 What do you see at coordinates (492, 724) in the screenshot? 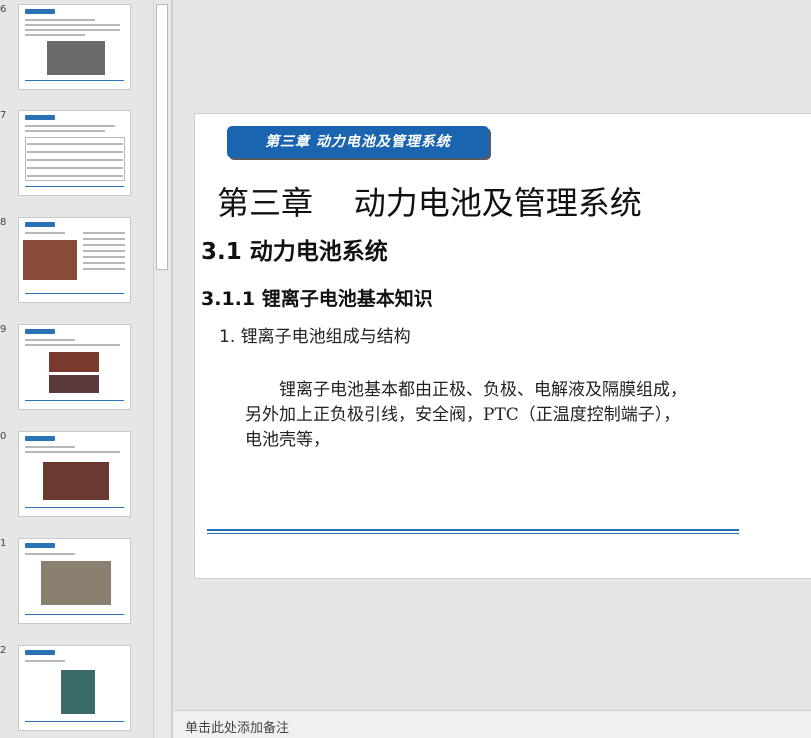
I see `notes-pane: 单击此处添加备注` at bounding box center [492, 724].